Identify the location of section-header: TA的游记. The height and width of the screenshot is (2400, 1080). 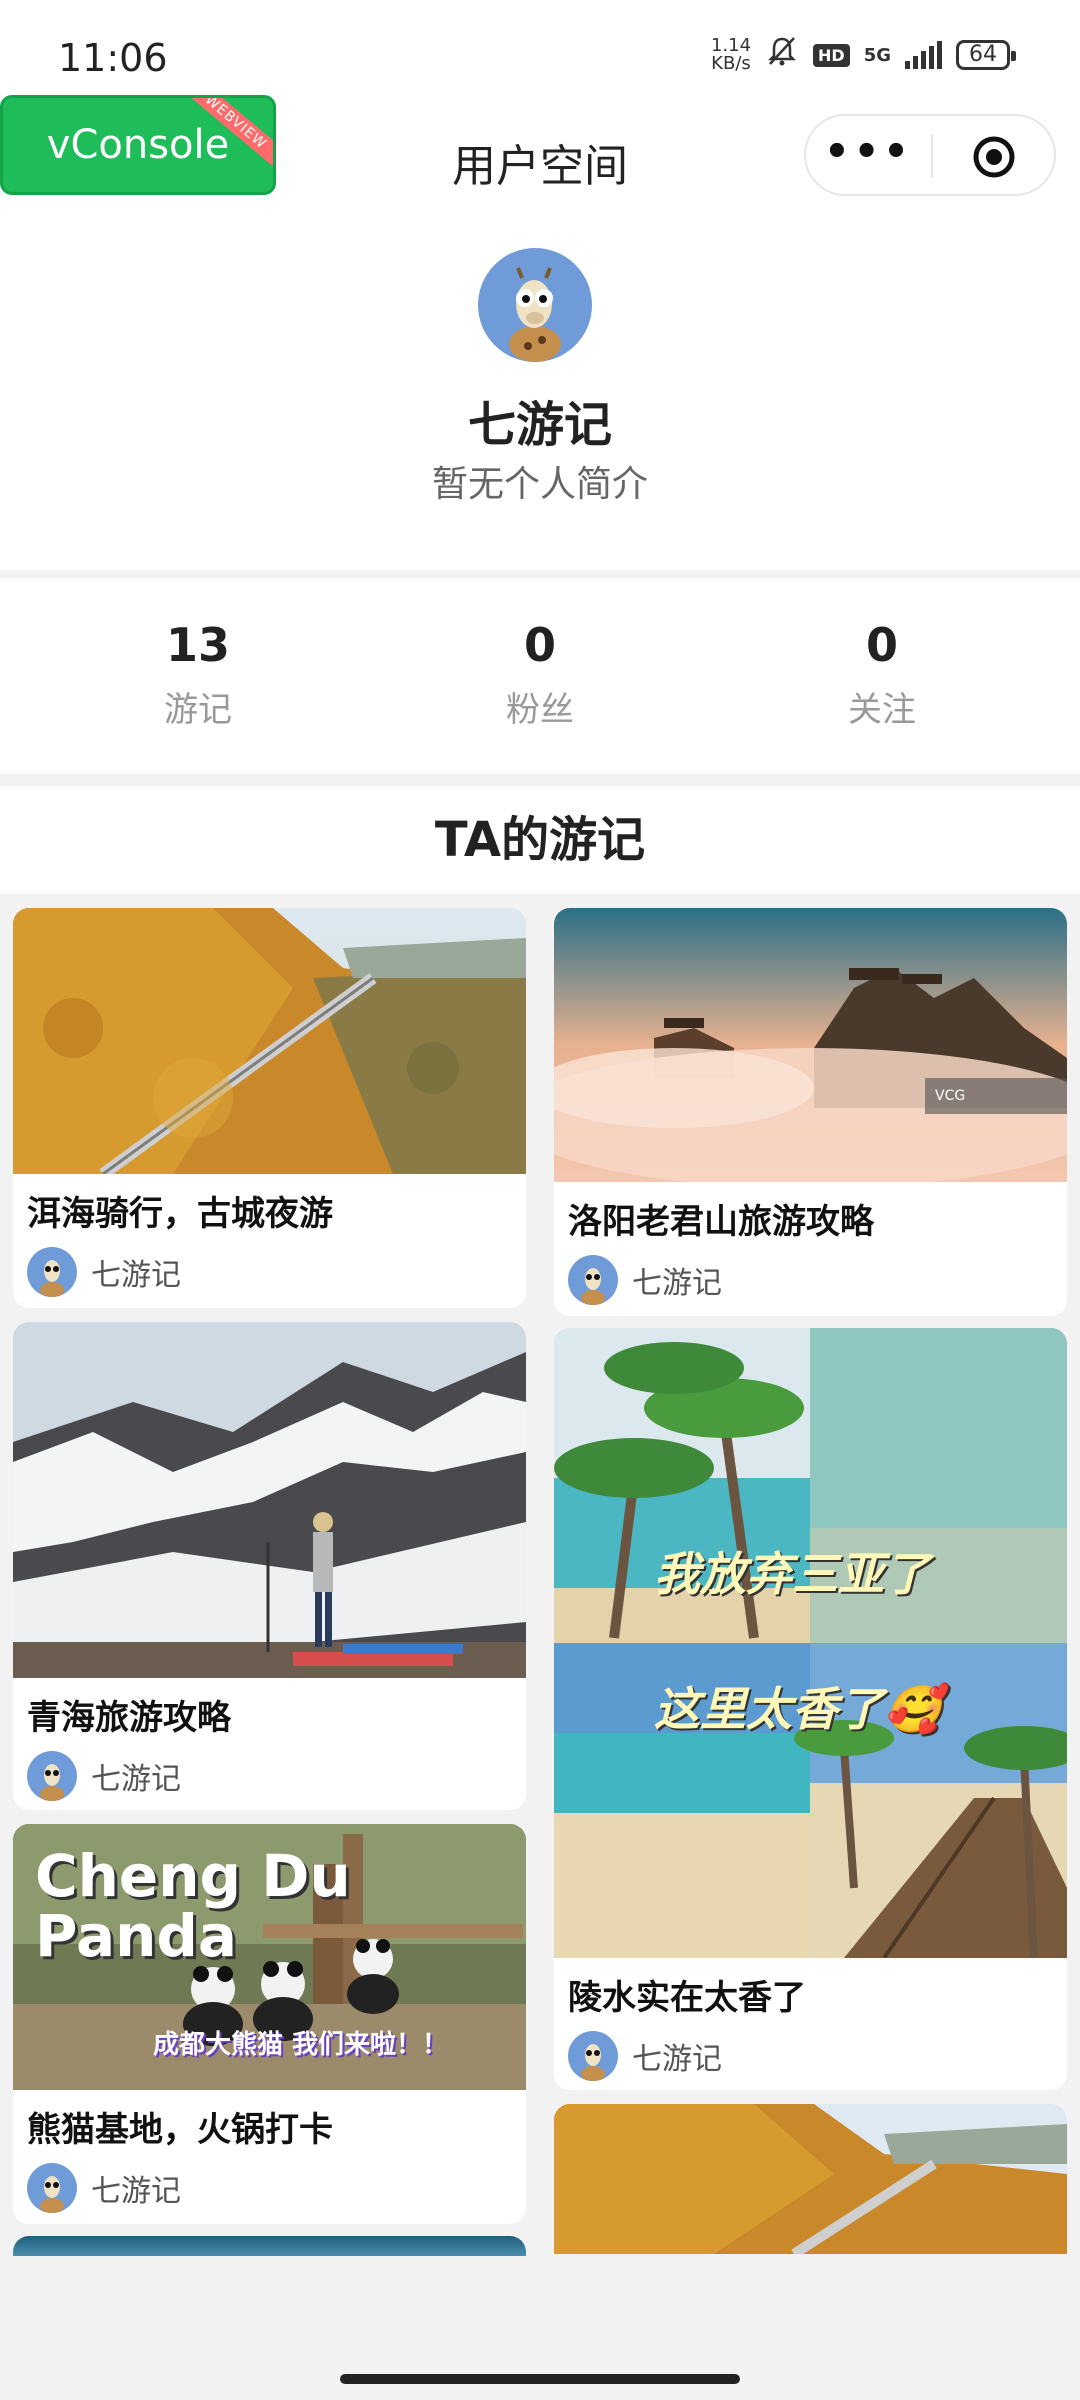
(540, 840).